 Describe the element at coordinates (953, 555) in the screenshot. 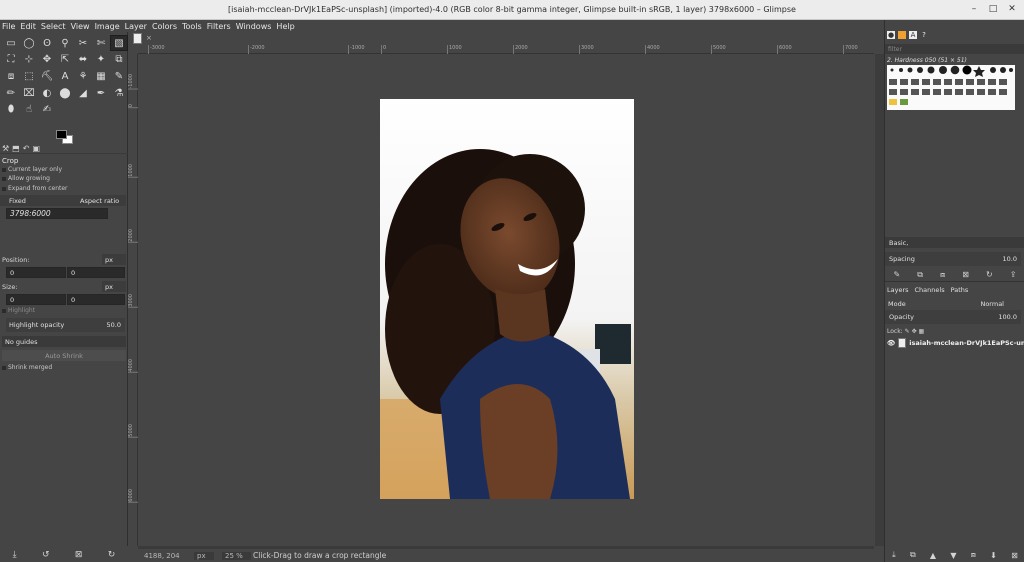

I see `lower-layer-icon: ▼` at that location.